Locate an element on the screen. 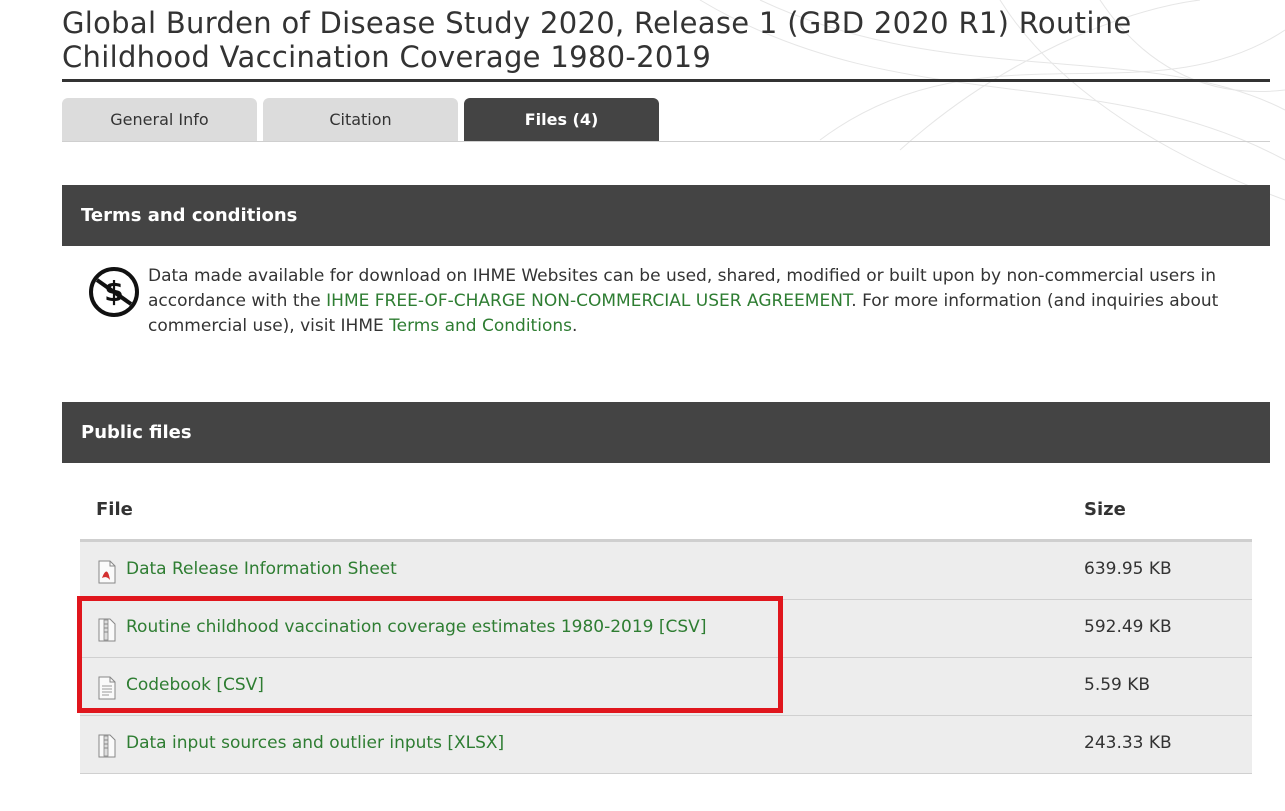 Image resolution: width=1285 pixels, height=811 pixels. table-row: Codebook [CSV] 5.59 KB is located at coordinates (666, 687).